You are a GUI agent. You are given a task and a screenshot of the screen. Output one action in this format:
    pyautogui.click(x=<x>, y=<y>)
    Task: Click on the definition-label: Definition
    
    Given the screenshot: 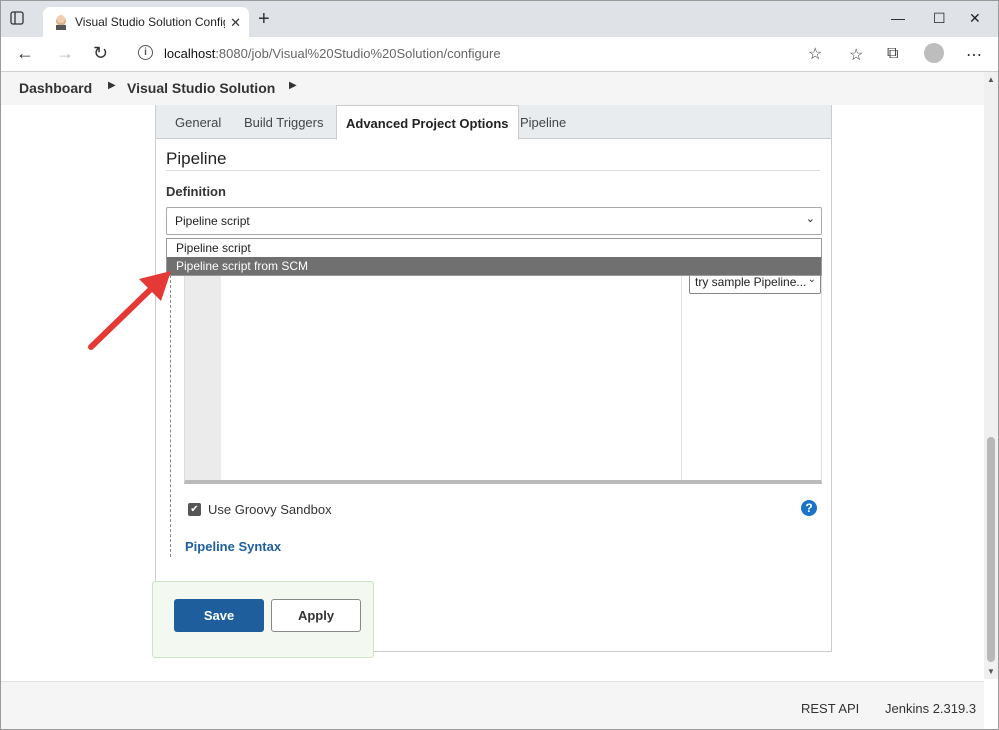 What is the action you would take?
    pyautogui.click(x=196, y=191)
    